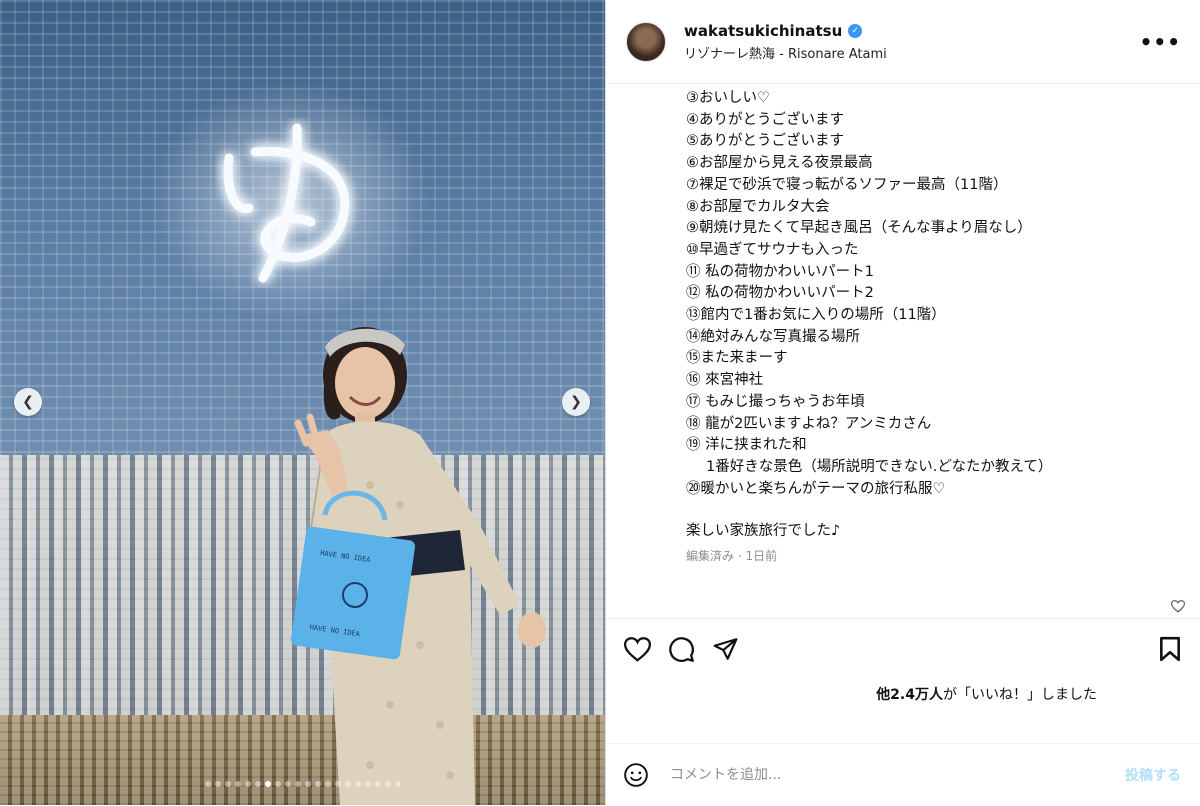 The height and width of the screenshot is (806, 1200). Describe the element at coordinates (1153, 775) in the screenshot. I see `post-comment-button: 投稿する` at that location.